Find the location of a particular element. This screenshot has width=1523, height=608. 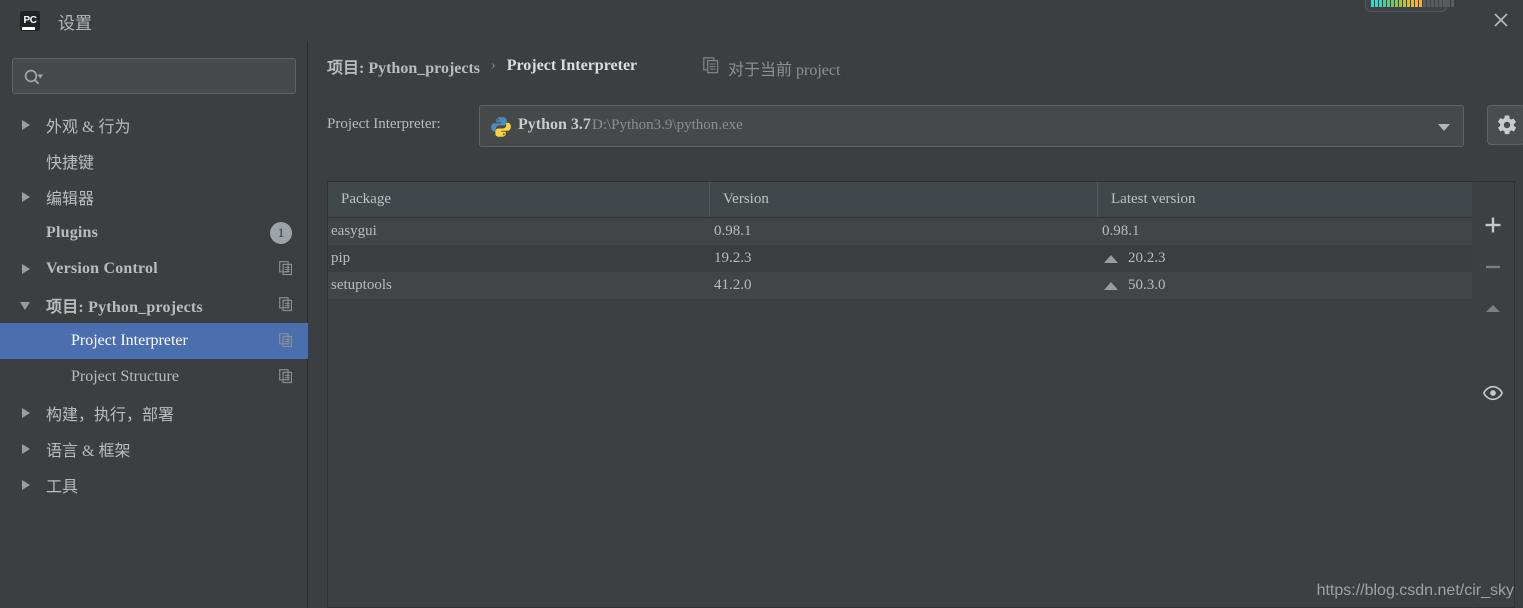

cell-latest-version-text: 20.2.3 is located at coordinates (1147, 258).